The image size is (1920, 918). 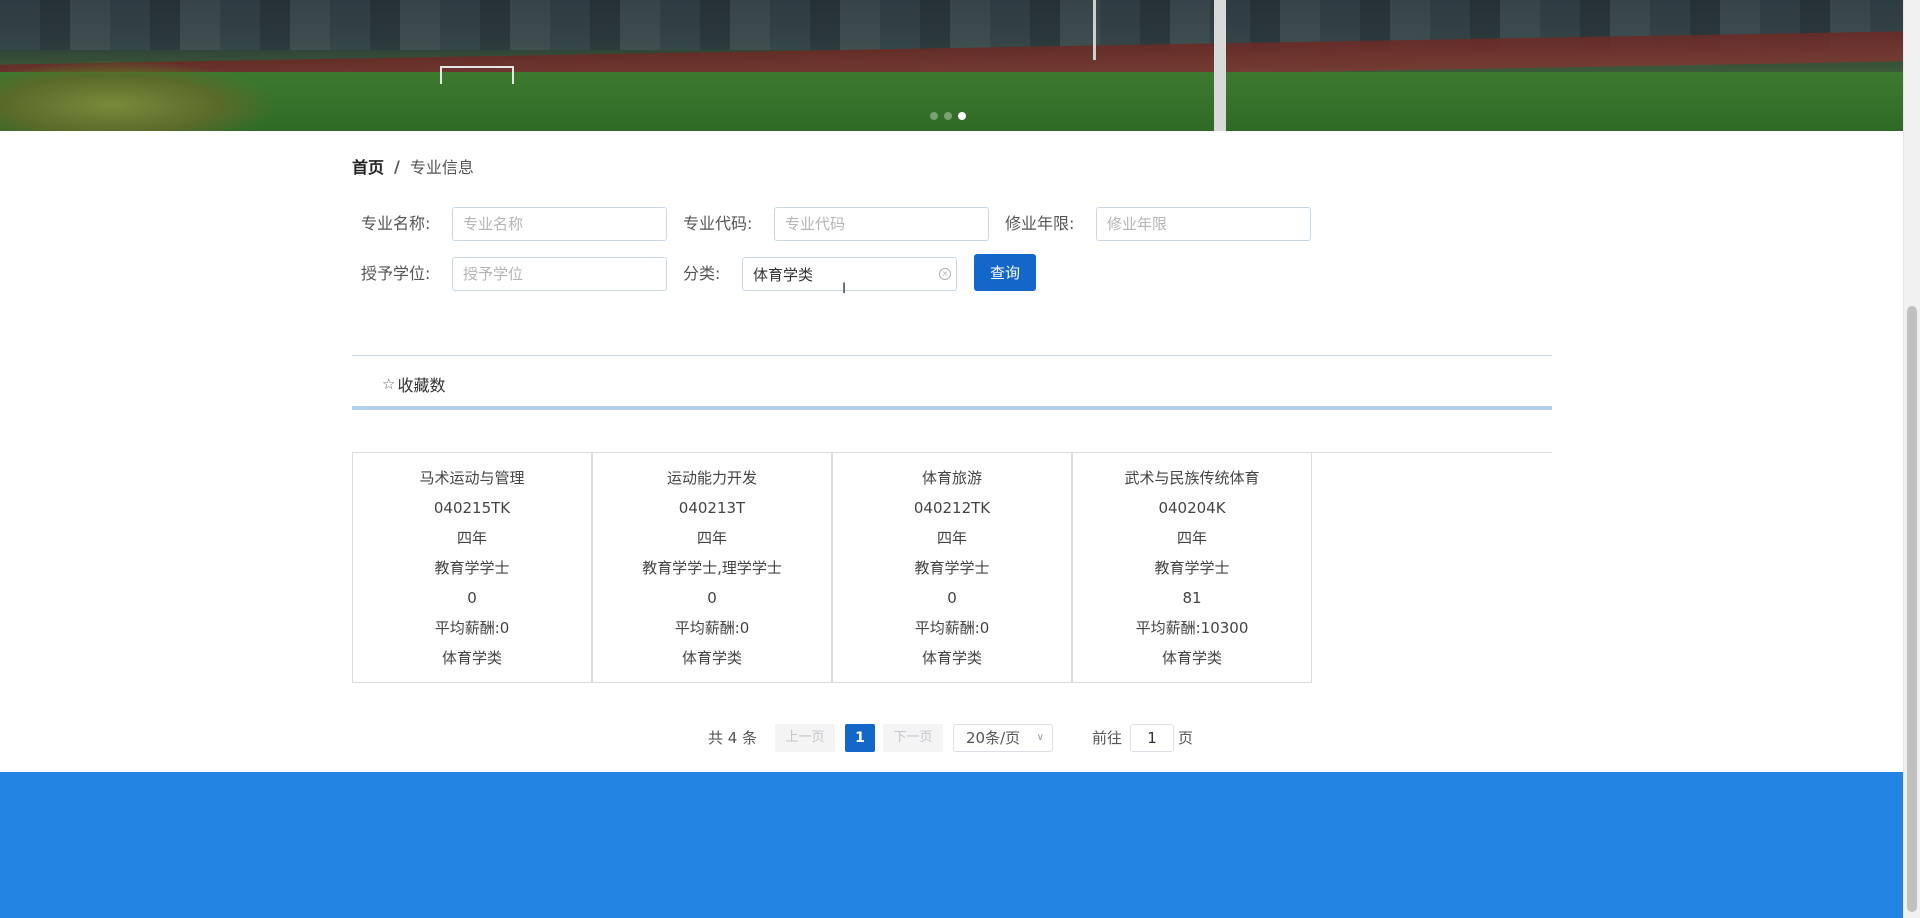 What do you see at coordinates (733, 738) in the screenshot?
I see `pagination-total: 共 4 条` at bounding box center [733, 738].